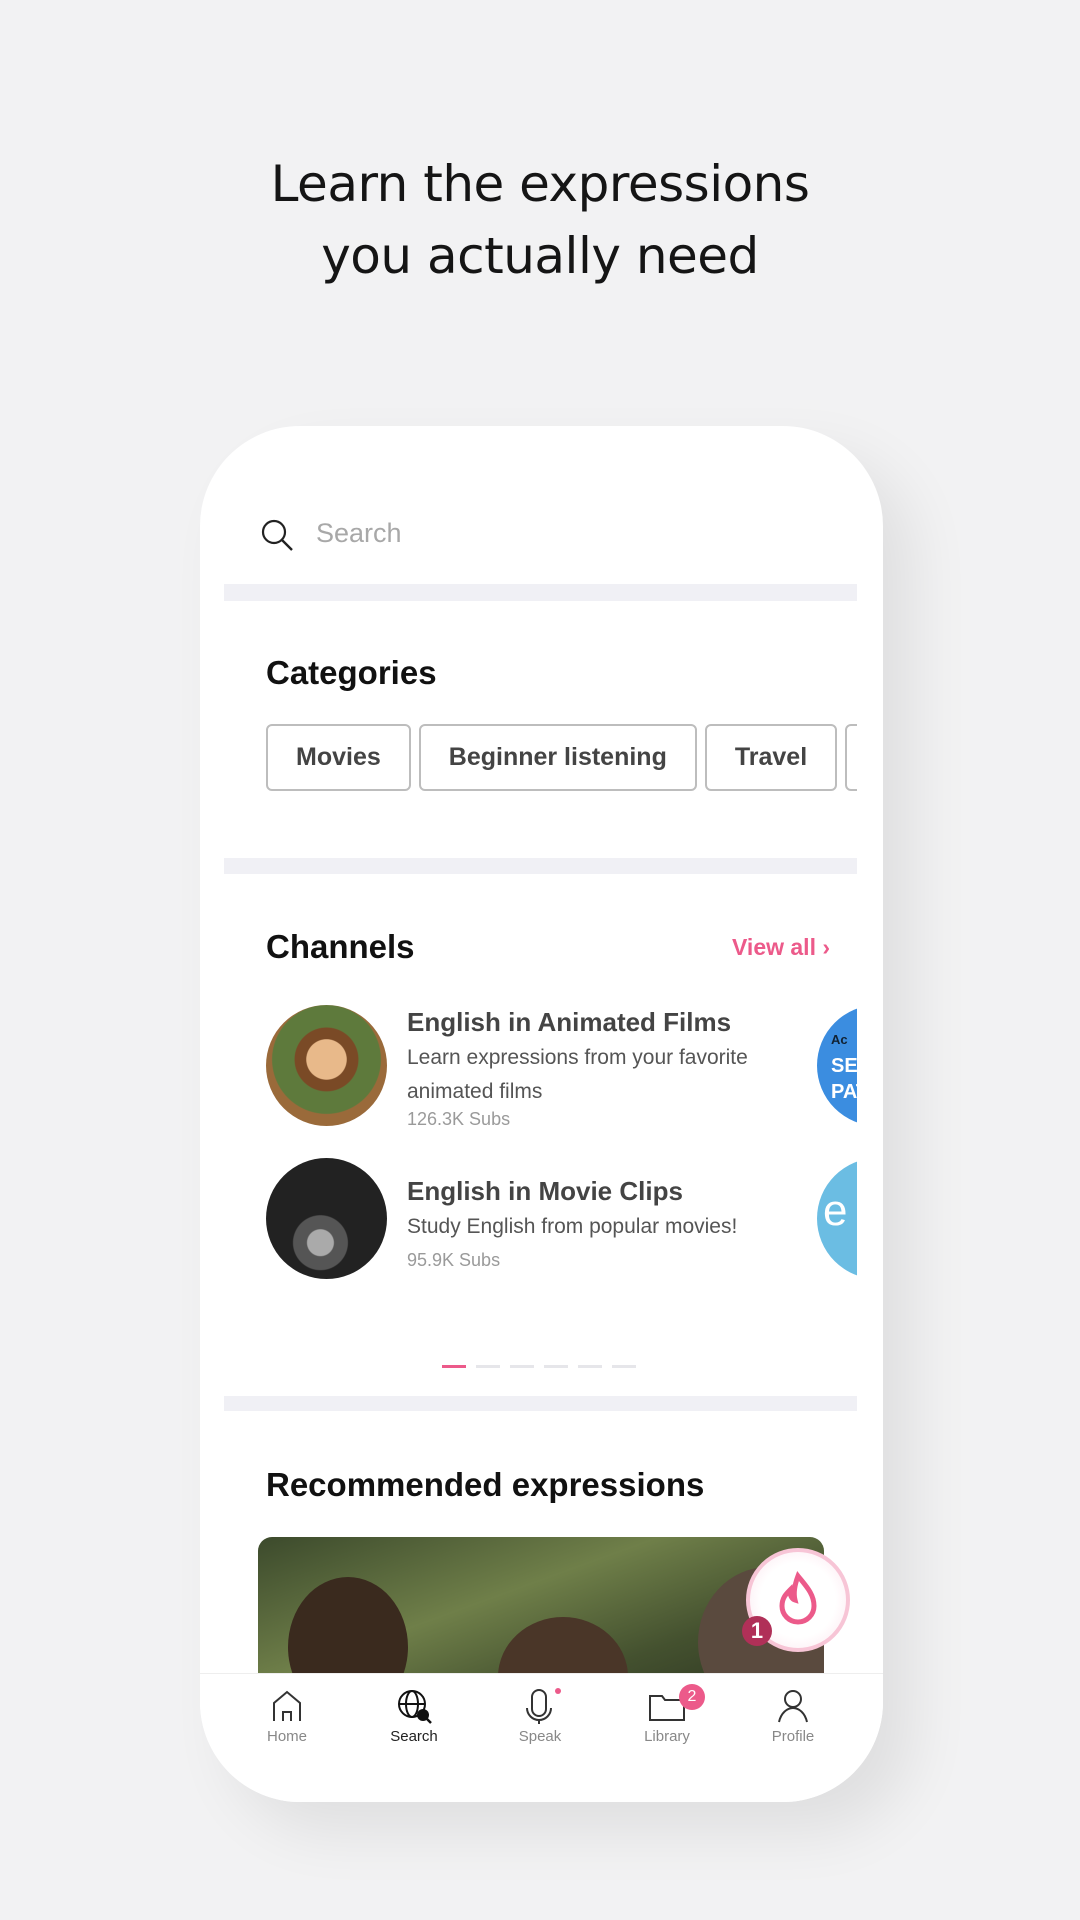 Image resolution: width=1080 pixels, height=1920 pixels. Describe the element at coordinates (359, 533) in the screenshot. I see `search-input: Search` at that location.